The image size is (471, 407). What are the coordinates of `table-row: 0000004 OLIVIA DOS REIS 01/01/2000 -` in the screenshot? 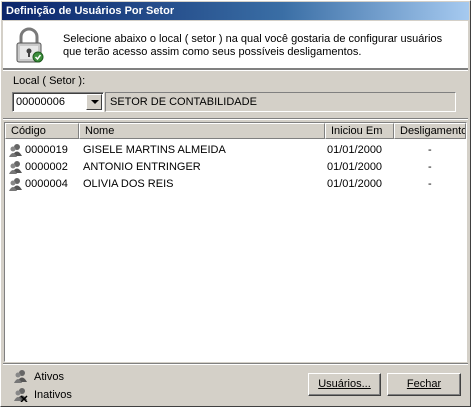 It's located at (235, 184).